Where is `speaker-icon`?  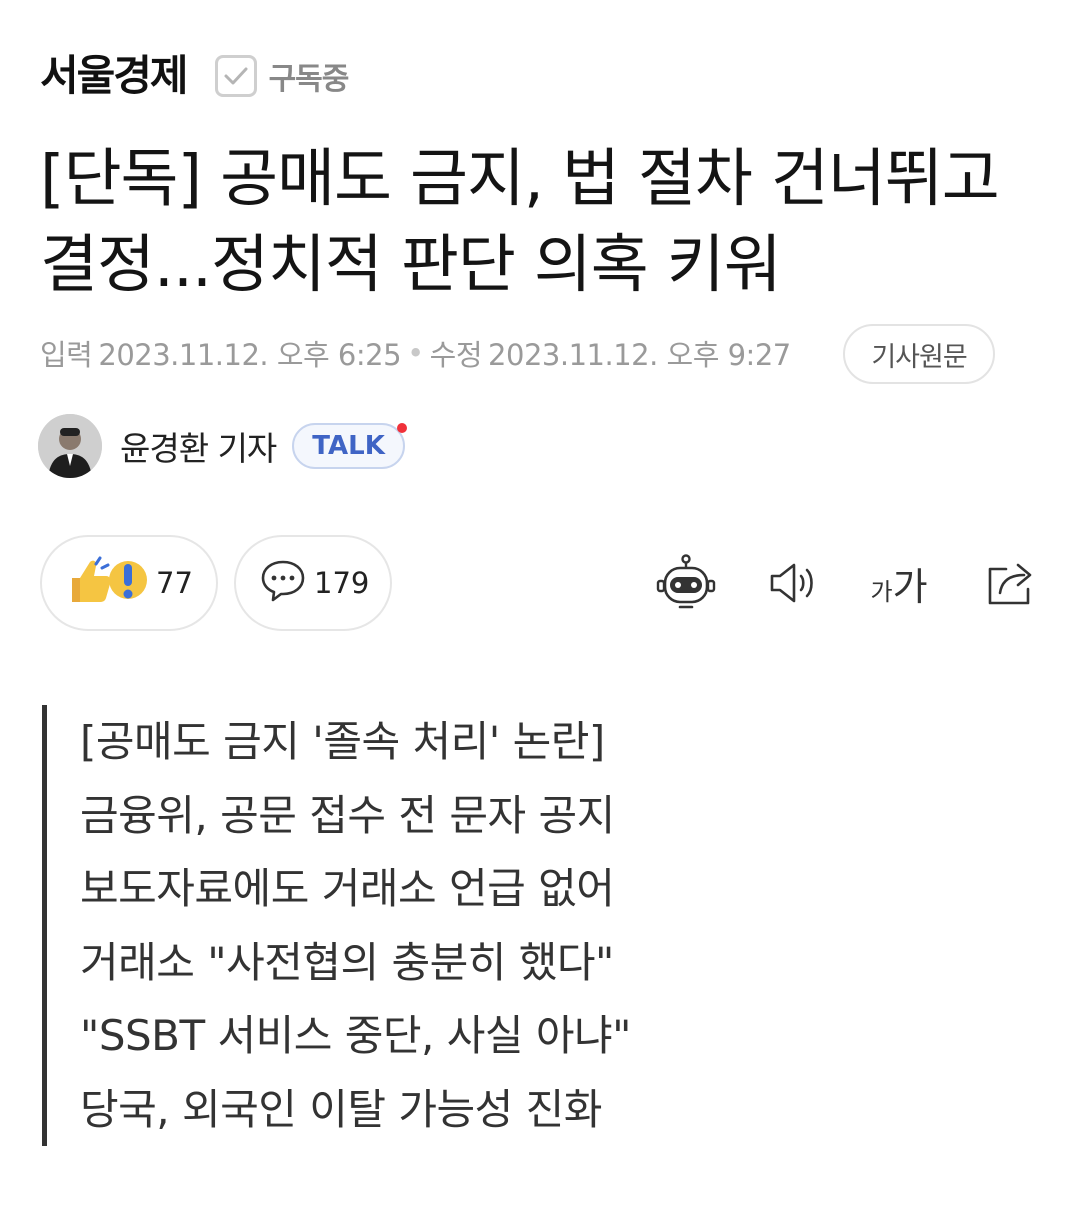 speaker-icon is located at coordinates (793, 583).